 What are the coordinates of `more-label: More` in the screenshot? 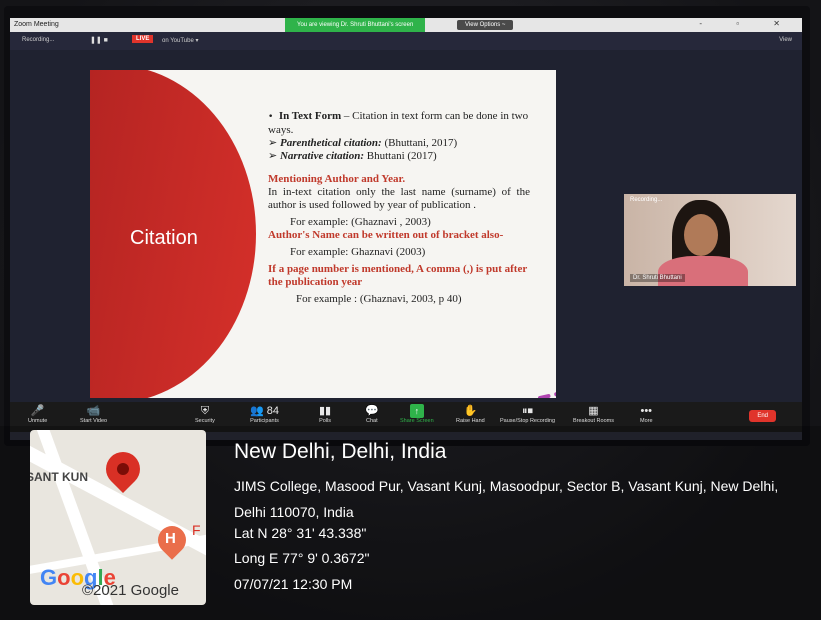 It's located at (646, 421).